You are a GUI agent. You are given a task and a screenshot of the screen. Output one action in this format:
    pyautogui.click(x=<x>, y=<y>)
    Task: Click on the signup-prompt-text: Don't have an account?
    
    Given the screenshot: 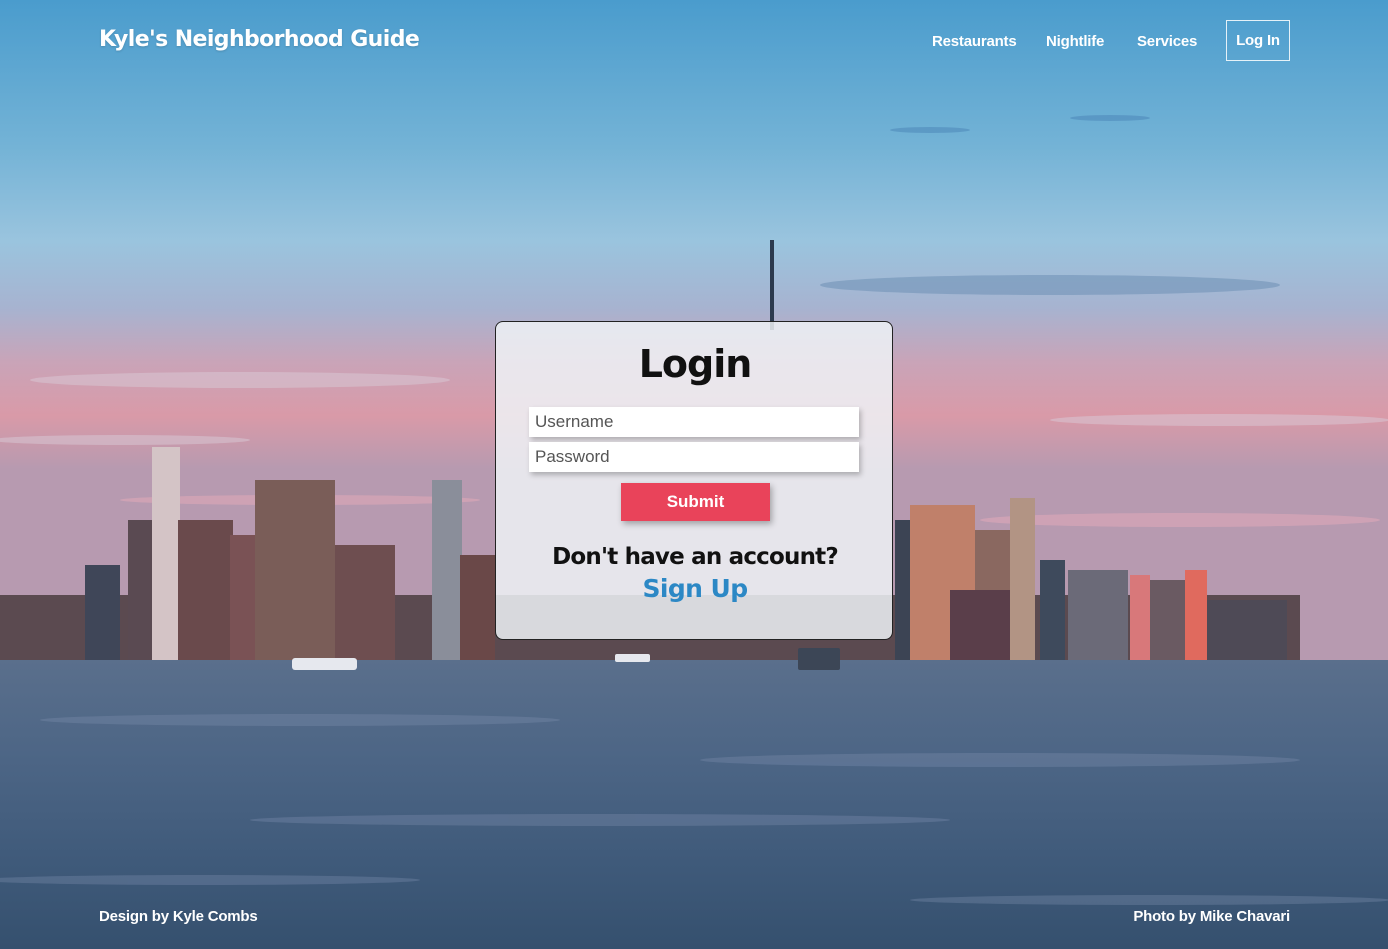 What is the action you would take?
    pyautogui.click(x=695, y=557)
    